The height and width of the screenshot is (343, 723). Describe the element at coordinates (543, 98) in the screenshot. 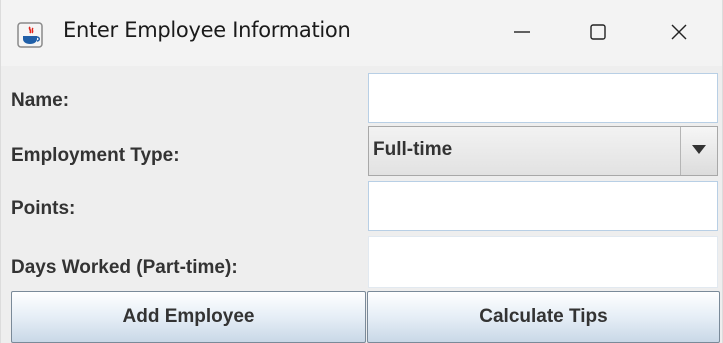

I see `name-input` at that location.